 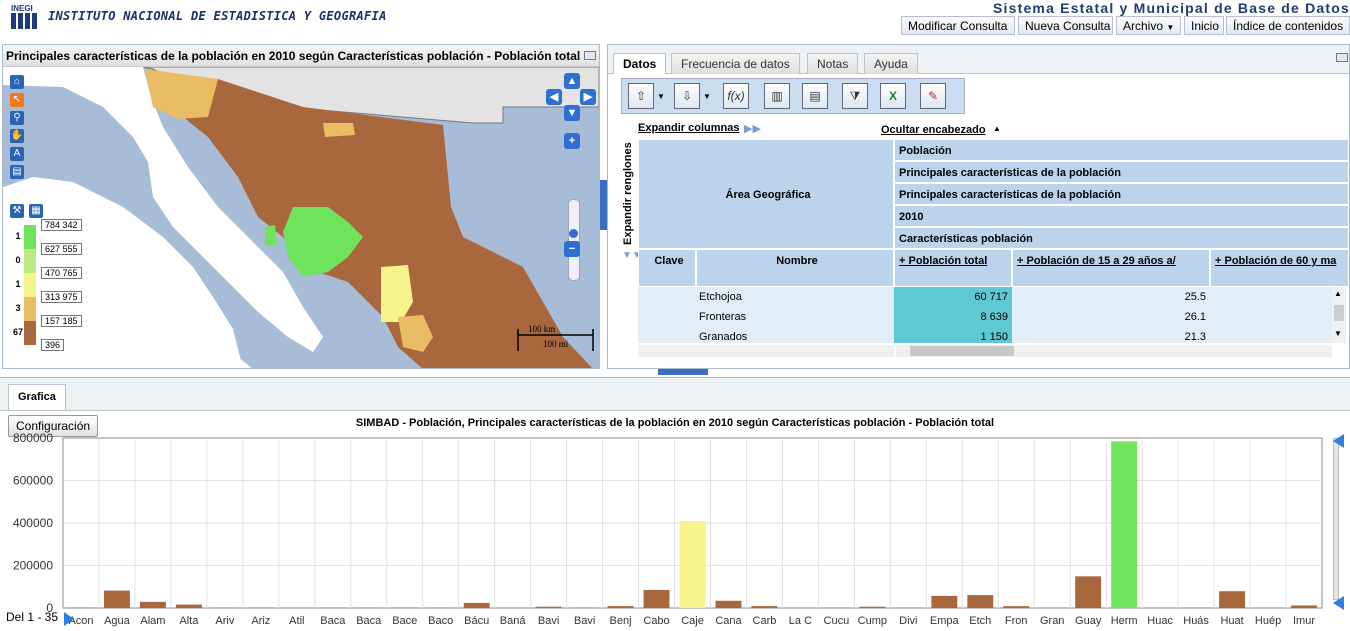 I want to click on pan-hand-icon: ✋, so click(x=17, y=136).